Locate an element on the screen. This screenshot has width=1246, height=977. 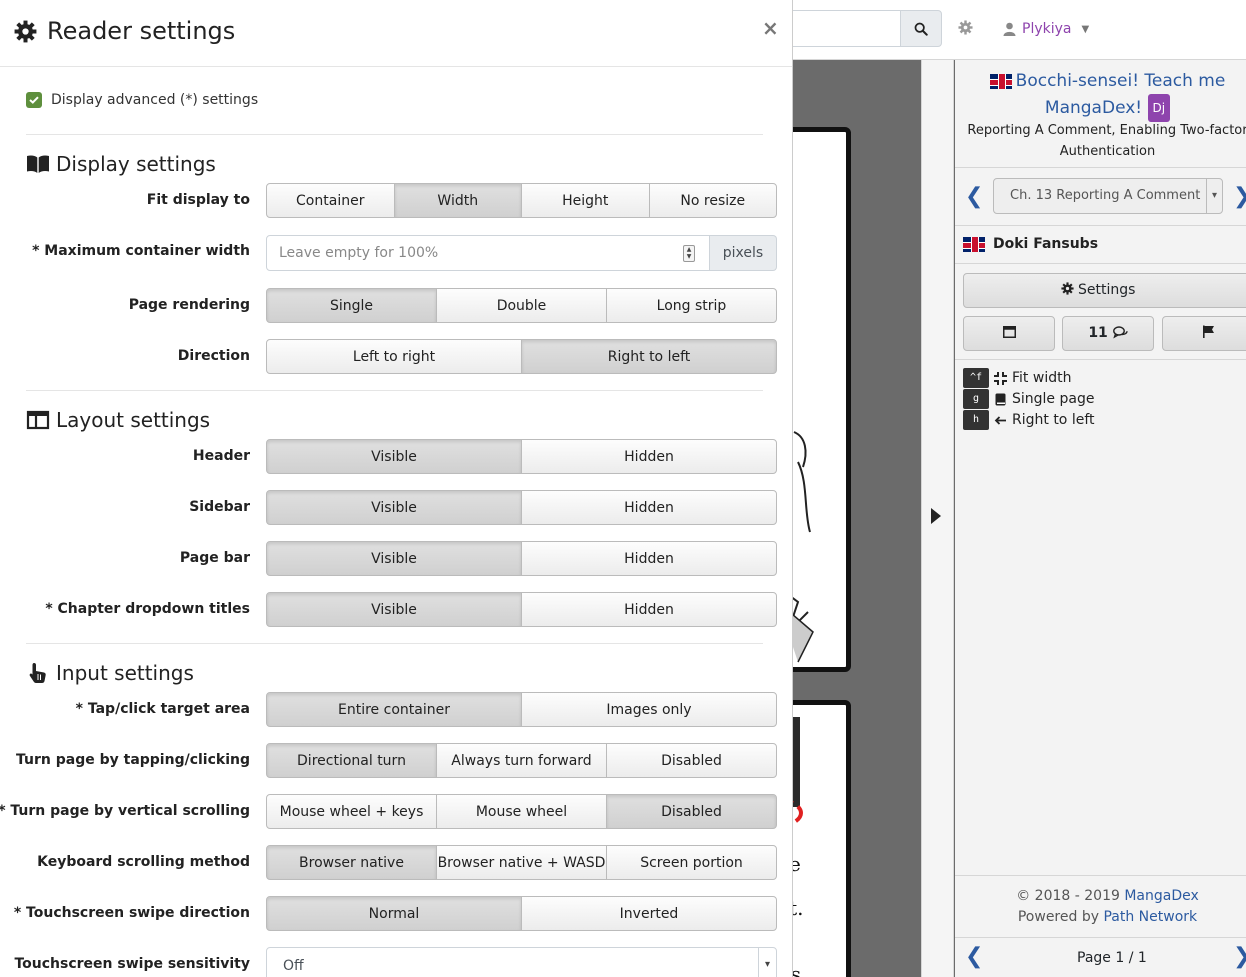
sidebar-visible-button: Visible is located at coordinates (394, 507).